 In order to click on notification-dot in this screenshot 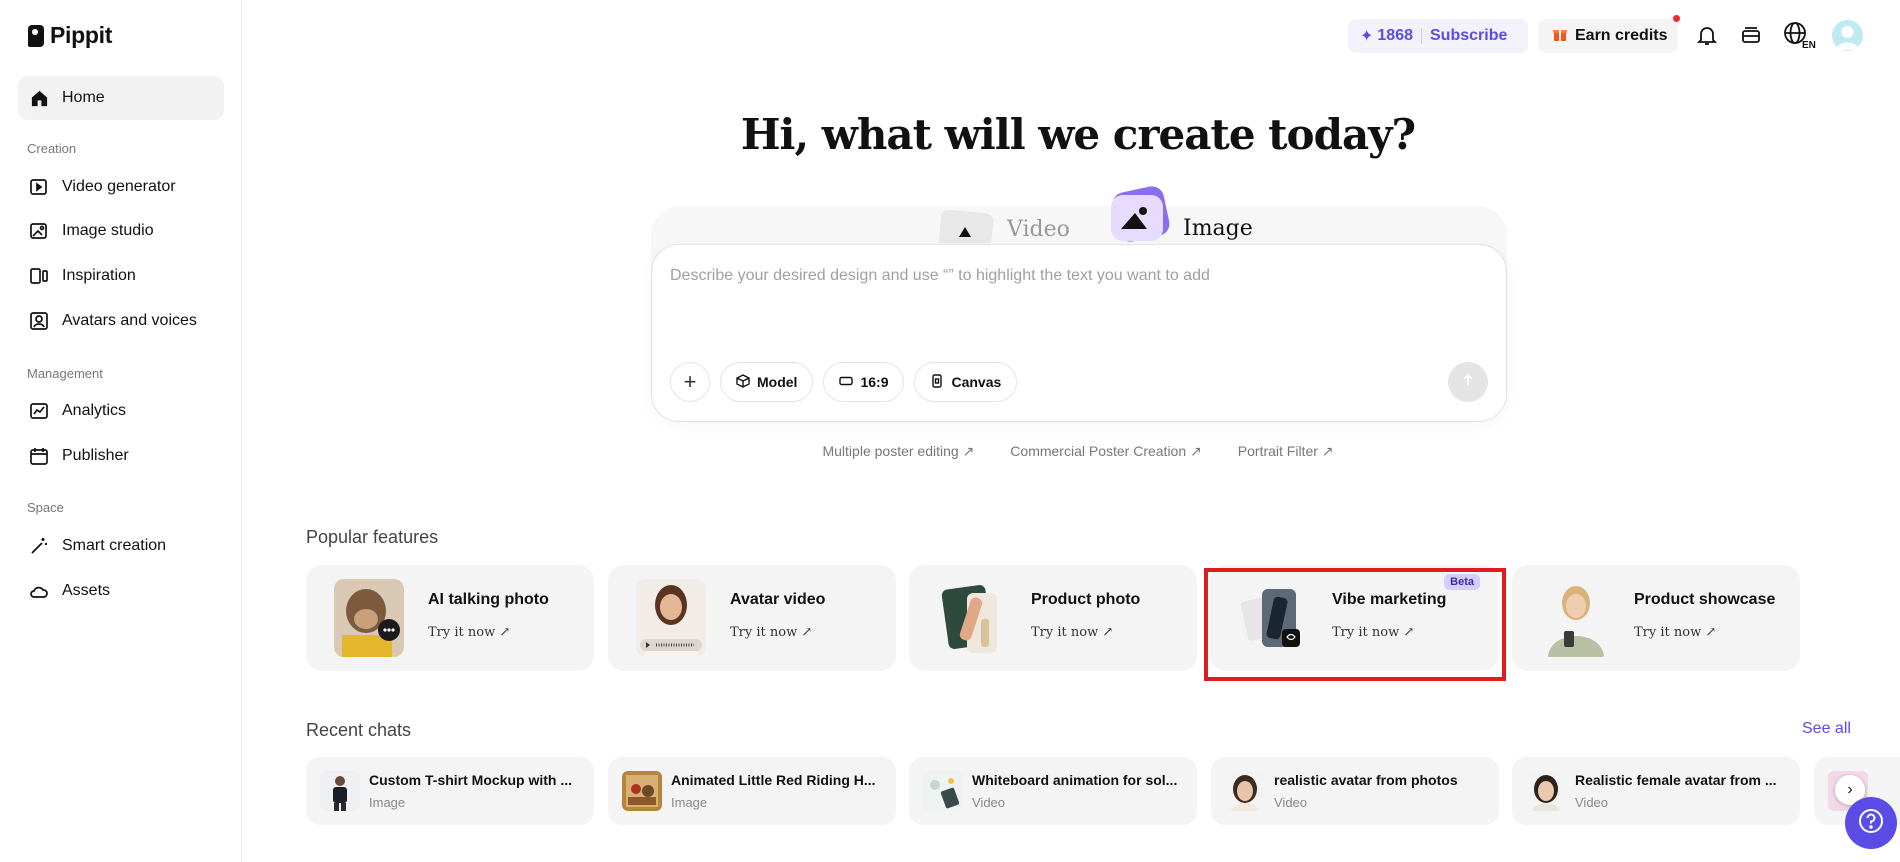, I will do `click(1676, 18)`.